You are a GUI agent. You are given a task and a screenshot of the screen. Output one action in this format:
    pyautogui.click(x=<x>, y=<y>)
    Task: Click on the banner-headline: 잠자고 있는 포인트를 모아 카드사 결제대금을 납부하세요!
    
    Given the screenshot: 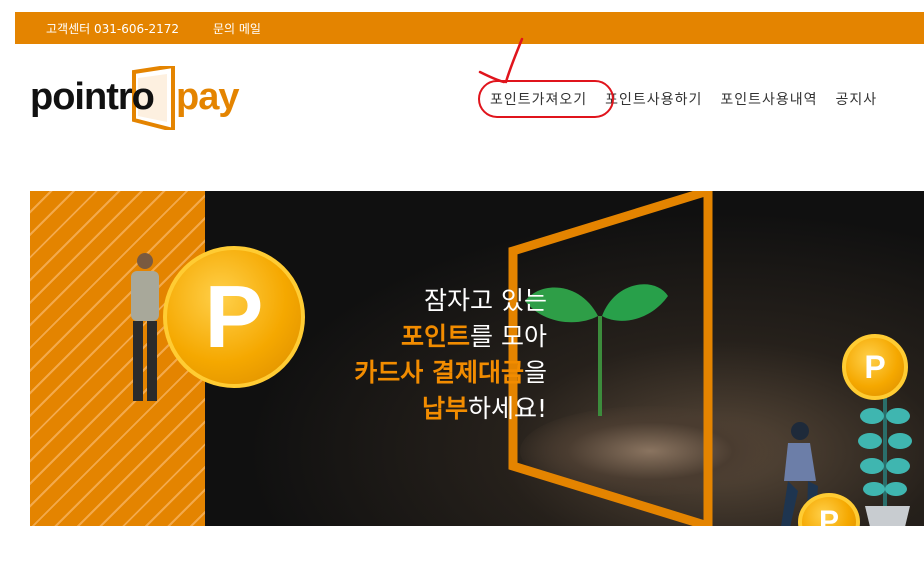 What is the action you would take?
    pyautogui.click(x=424, y=355)
    